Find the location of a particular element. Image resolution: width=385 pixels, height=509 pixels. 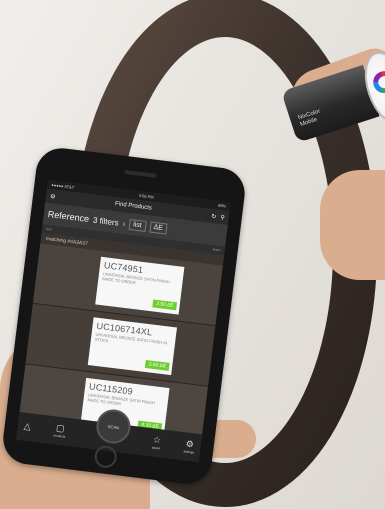

battery-text: 89% is located at coordinates (222, 205).